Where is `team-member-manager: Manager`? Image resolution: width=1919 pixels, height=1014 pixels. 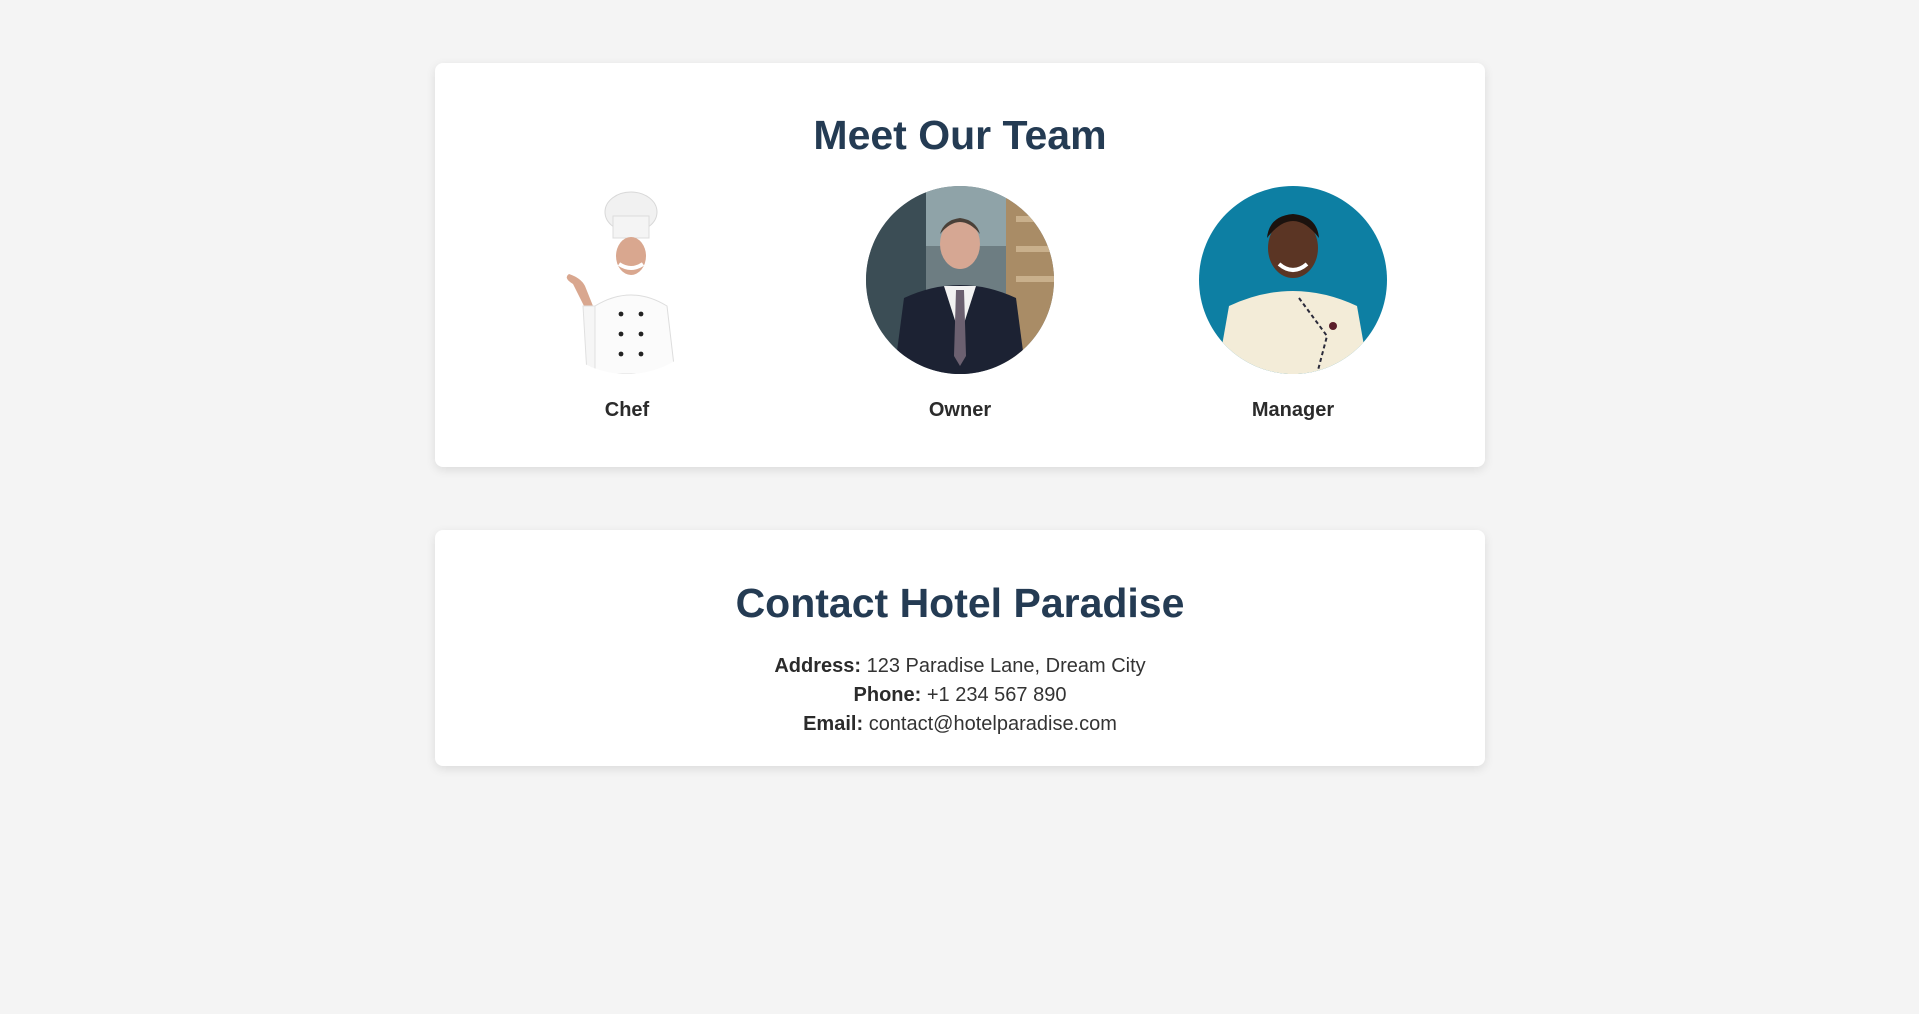
team-member-manager: Manager is located at coordinates (1293, 304).